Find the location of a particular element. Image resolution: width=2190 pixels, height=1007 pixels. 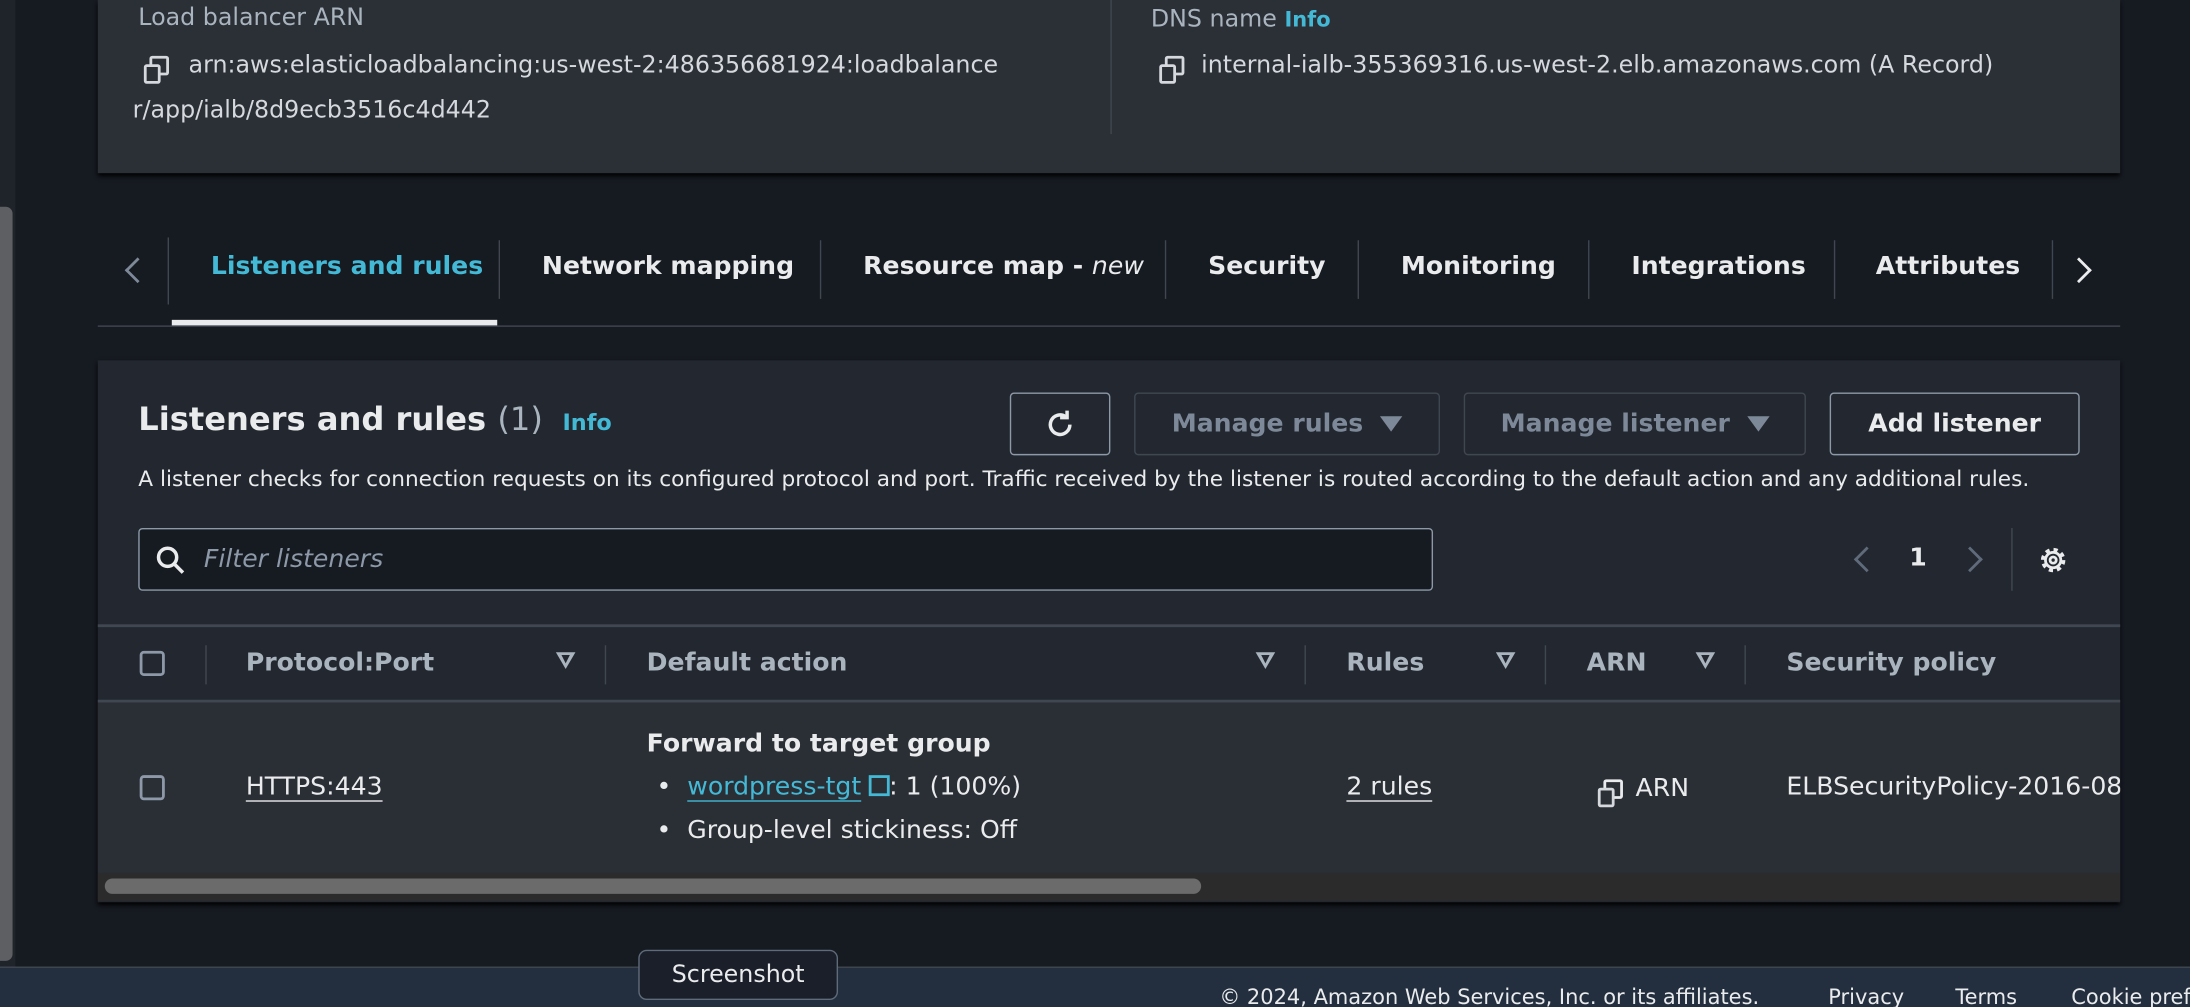

arn-text: ARN is located at coordinates (1662, 788).